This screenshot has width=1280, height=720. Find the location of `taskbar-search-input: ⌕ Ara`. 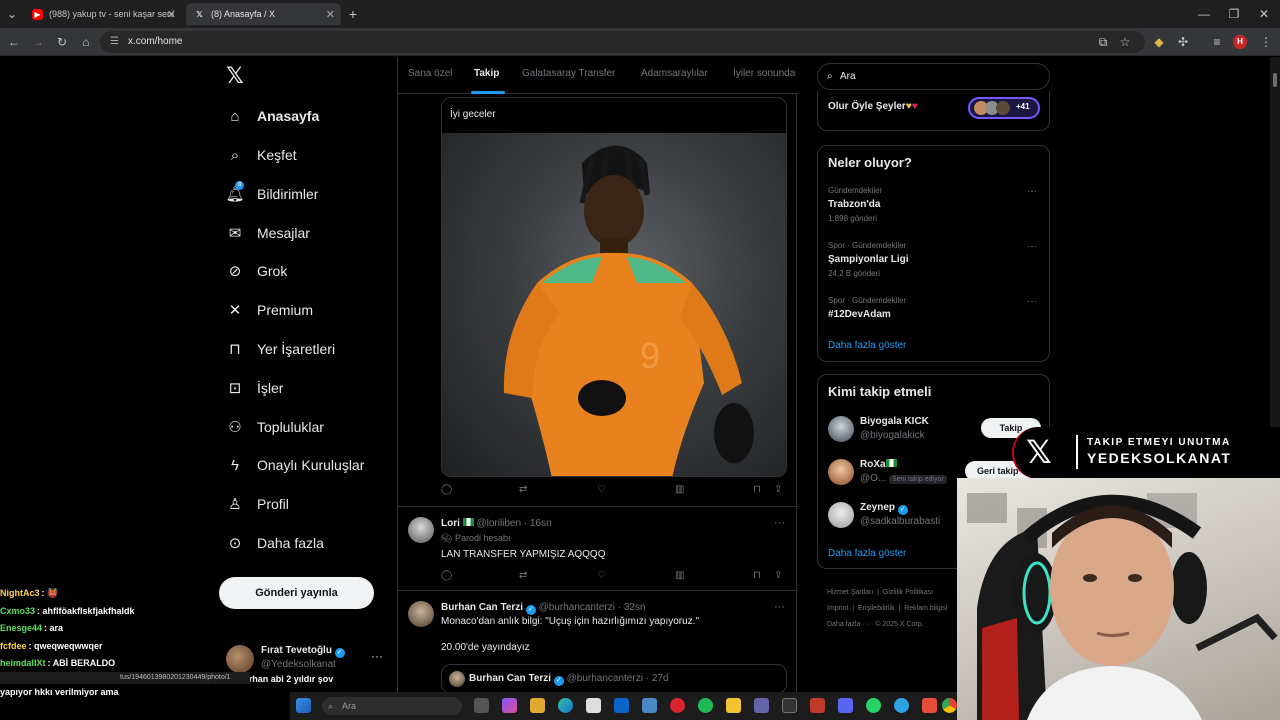

taskbar-search-input: ⌕ Ara is located at coordinates (392, 706).